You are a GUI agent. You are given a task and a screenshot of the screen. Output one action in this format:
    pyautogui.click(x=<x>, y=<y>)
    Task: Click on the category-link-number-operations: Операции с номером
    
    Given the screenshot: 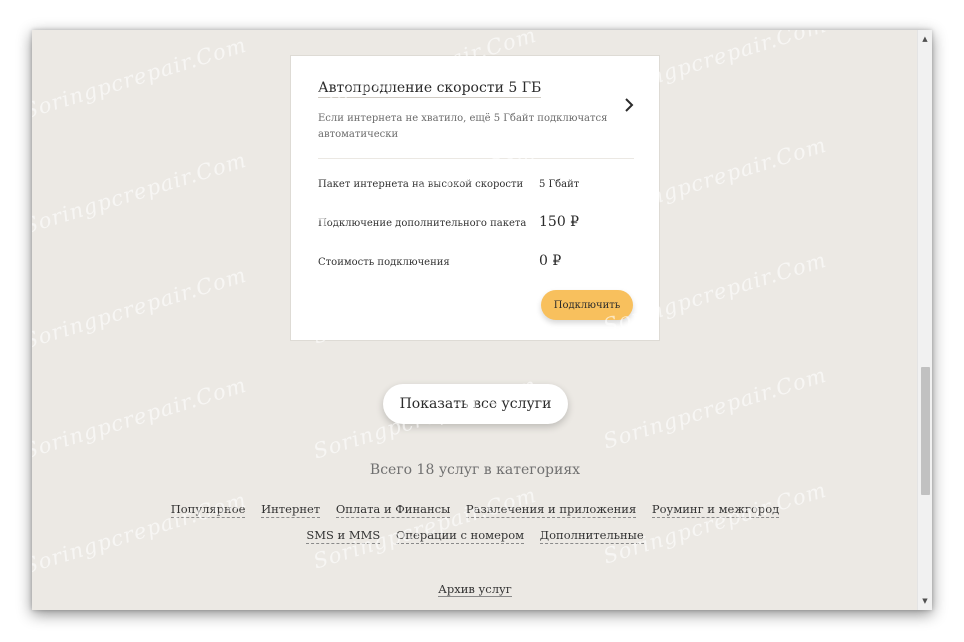 What is the action you would take?
    pyautogui.click(x=460, y=536)
    